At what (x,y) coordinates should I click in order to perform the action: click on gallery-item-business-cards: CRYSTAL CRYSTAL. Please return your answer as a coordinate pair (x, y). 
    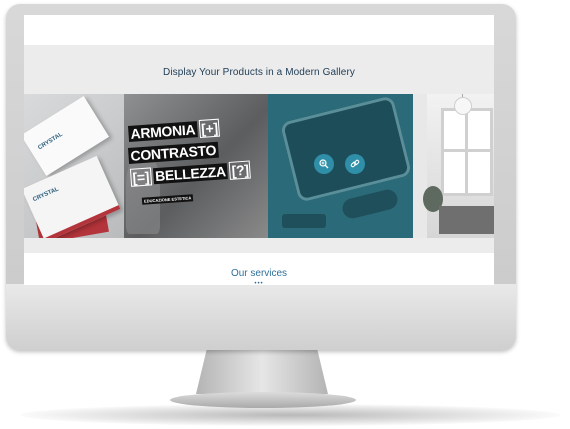
    Looking at the image, I should click on (74, 166).